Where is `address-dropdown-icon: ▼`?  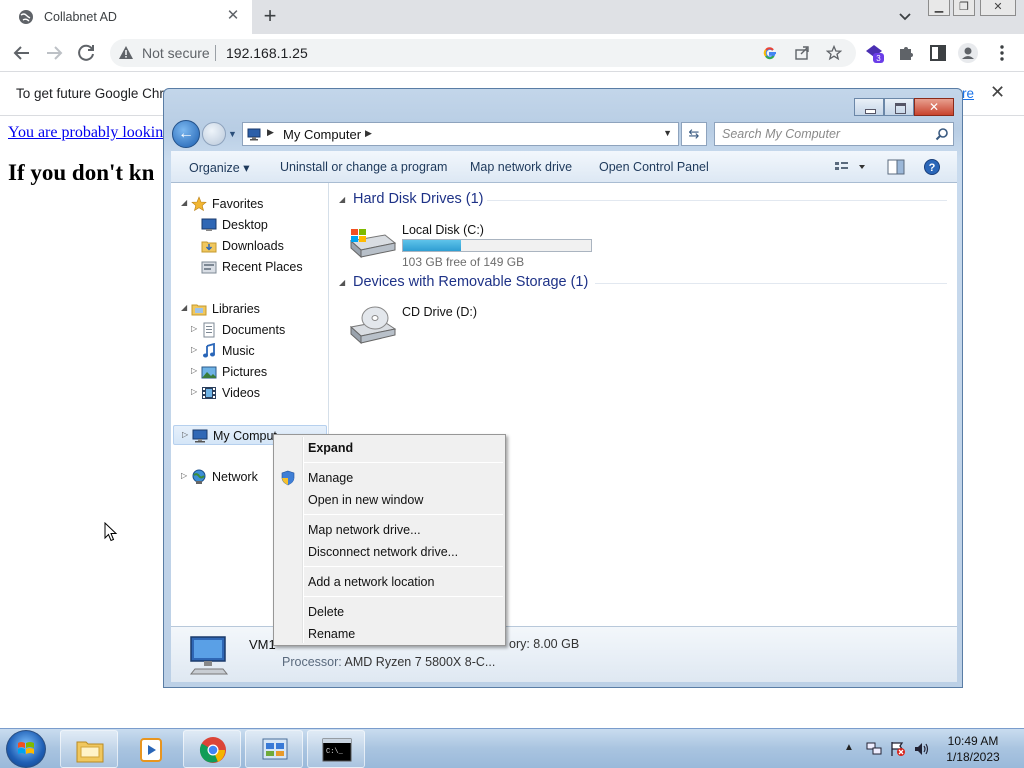
address-dropdown-icon: ▼ is located at coordinates (667, 133).